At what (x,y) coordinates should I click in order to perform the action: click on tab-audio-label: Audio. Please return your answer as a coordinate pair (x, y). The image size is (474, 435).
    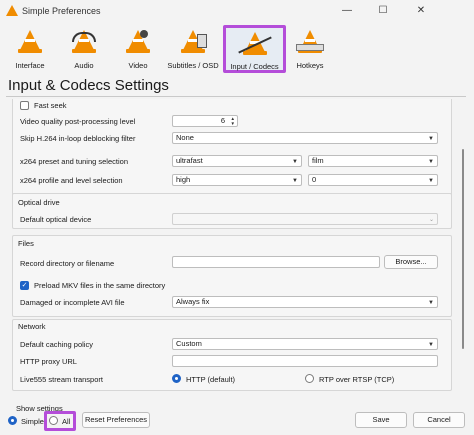
    Looking at the image, I should click on (84, 65).